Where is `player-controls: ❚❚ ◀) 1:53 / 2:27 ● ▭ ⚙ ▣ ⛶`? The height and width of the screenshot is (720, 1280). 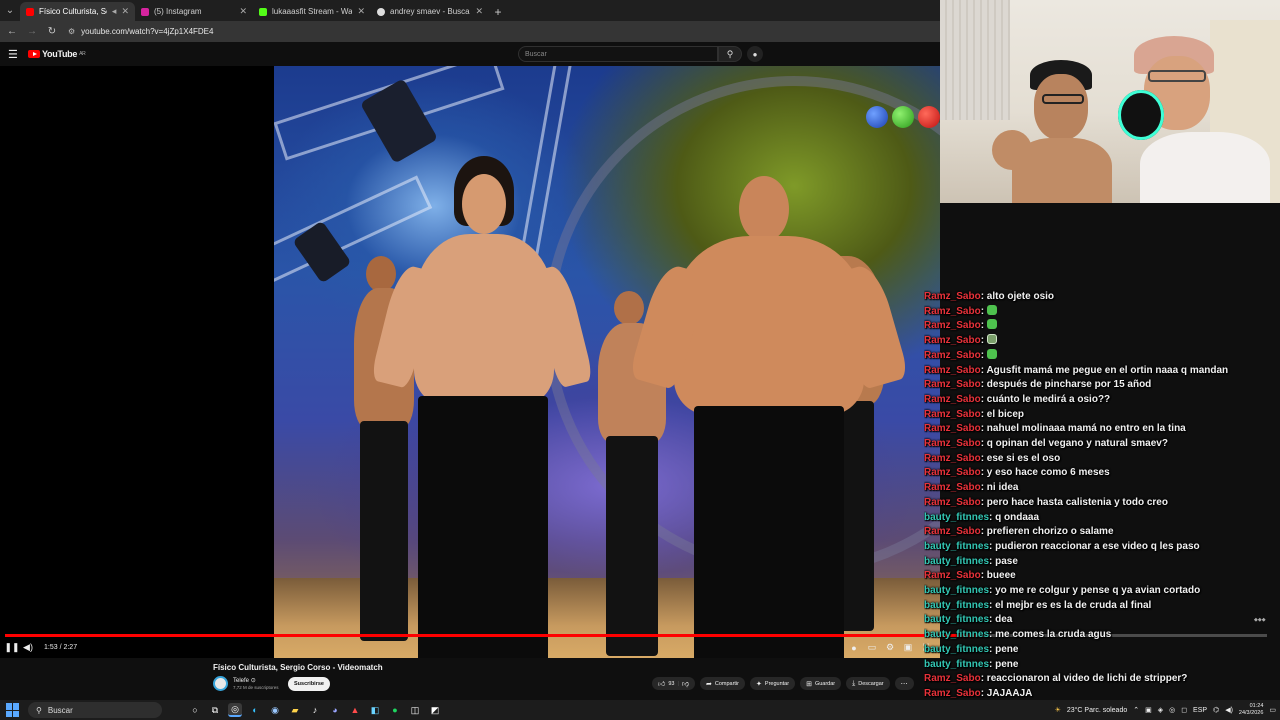 player-controls: ❚❚ ◀) 1:53 / 2:27 ● ▭ ⚙ ▣ ⛶ is located at coordinates (470, 647).